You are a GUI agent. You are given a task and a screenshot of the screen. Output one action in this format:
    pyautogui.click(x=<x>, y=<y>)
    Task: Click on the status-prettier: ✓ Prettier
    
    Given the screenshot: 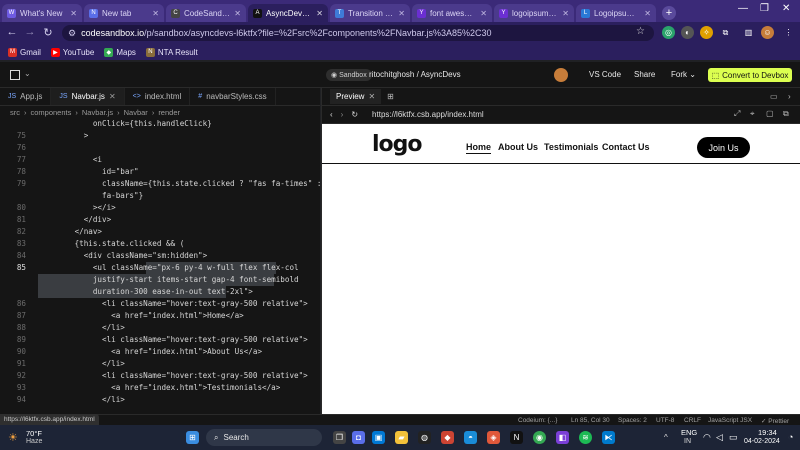 What is the action you would take?
    pyautogui.click(x=775, y=421)
    